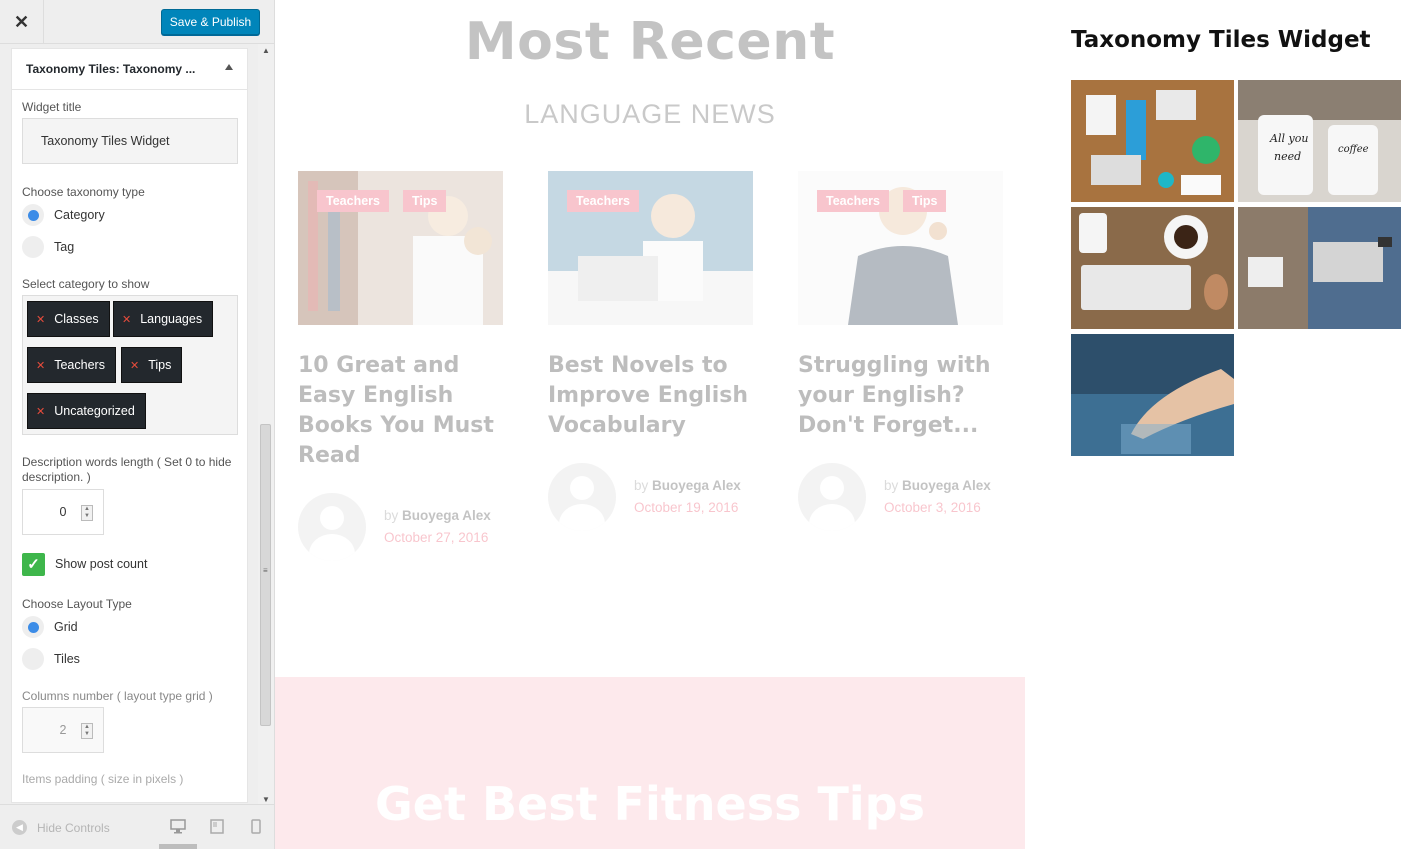 This screenshot has width=1419, height=849. I want to click on desc-length-input: 0 ▲ ▼, so click(63, 512).